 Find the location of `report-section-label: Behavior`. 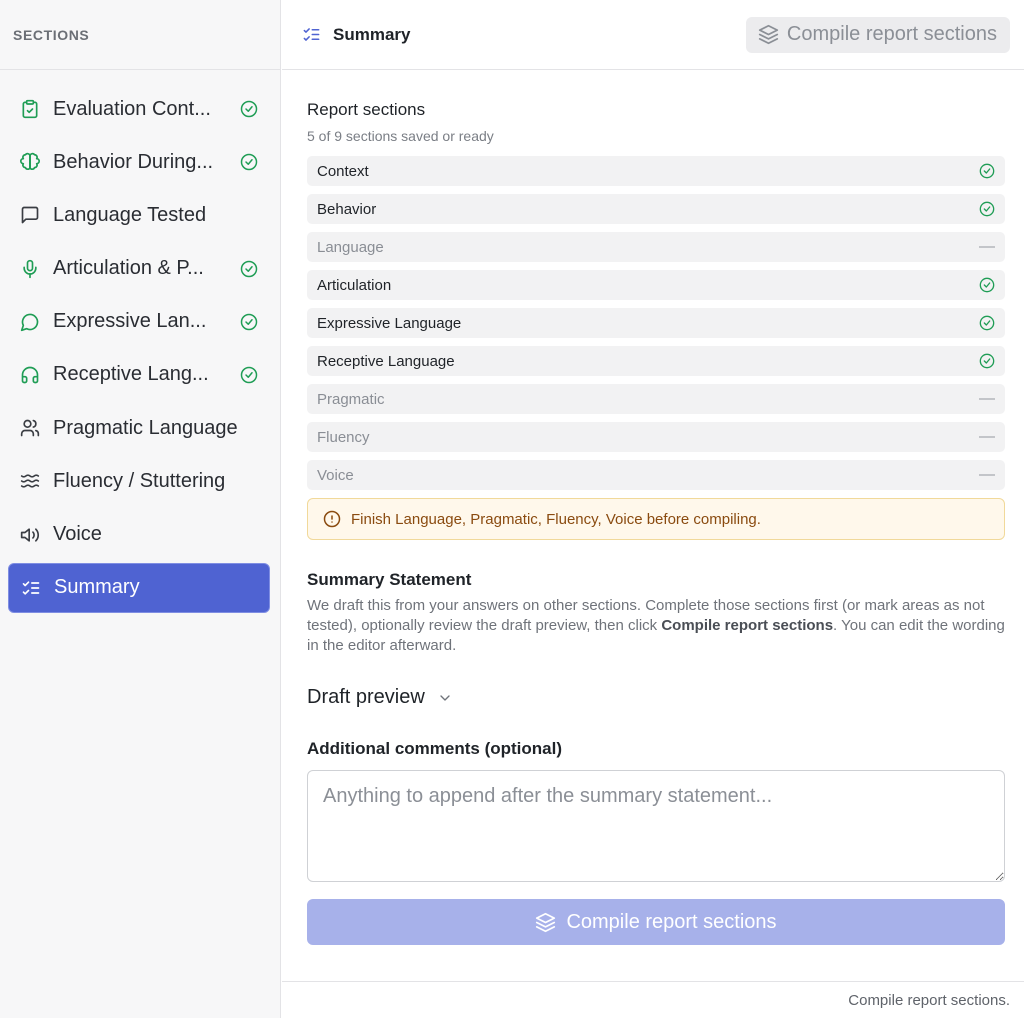

report-section-label: Behavior is located at coordinates (347, 209).